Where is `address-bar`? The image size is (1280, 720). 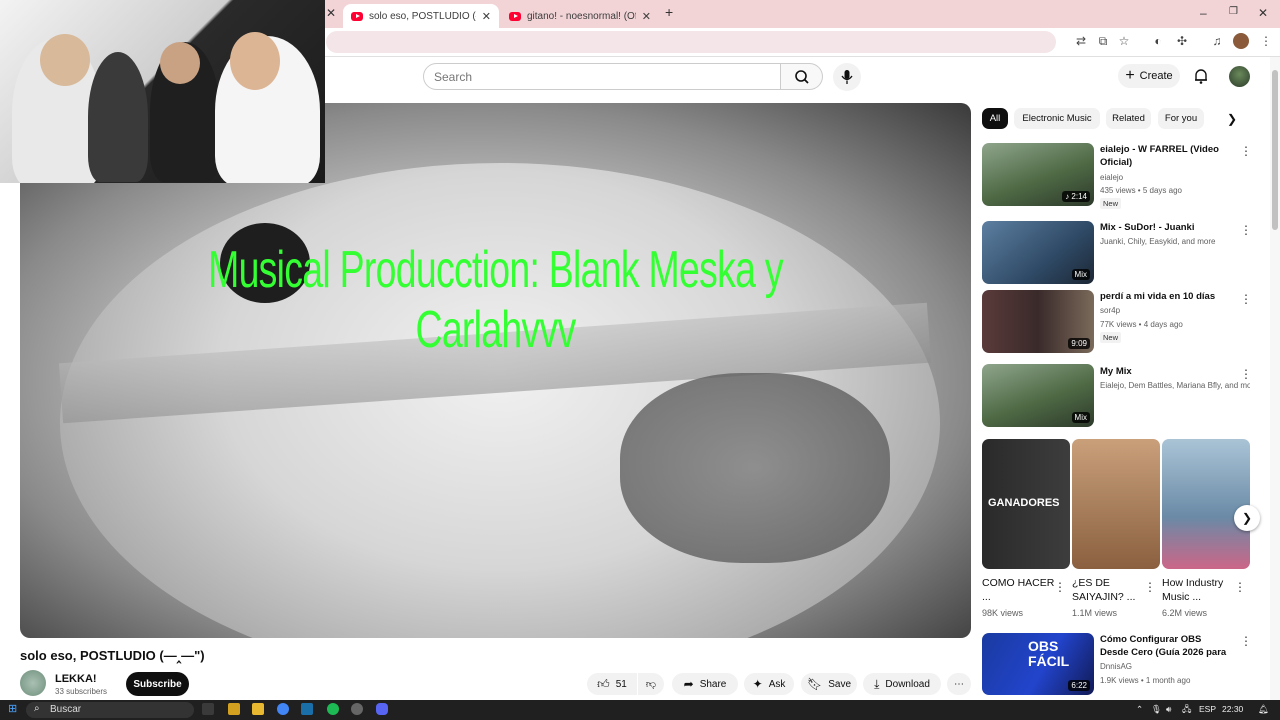
address-bar is located at coordinates (691, 42).